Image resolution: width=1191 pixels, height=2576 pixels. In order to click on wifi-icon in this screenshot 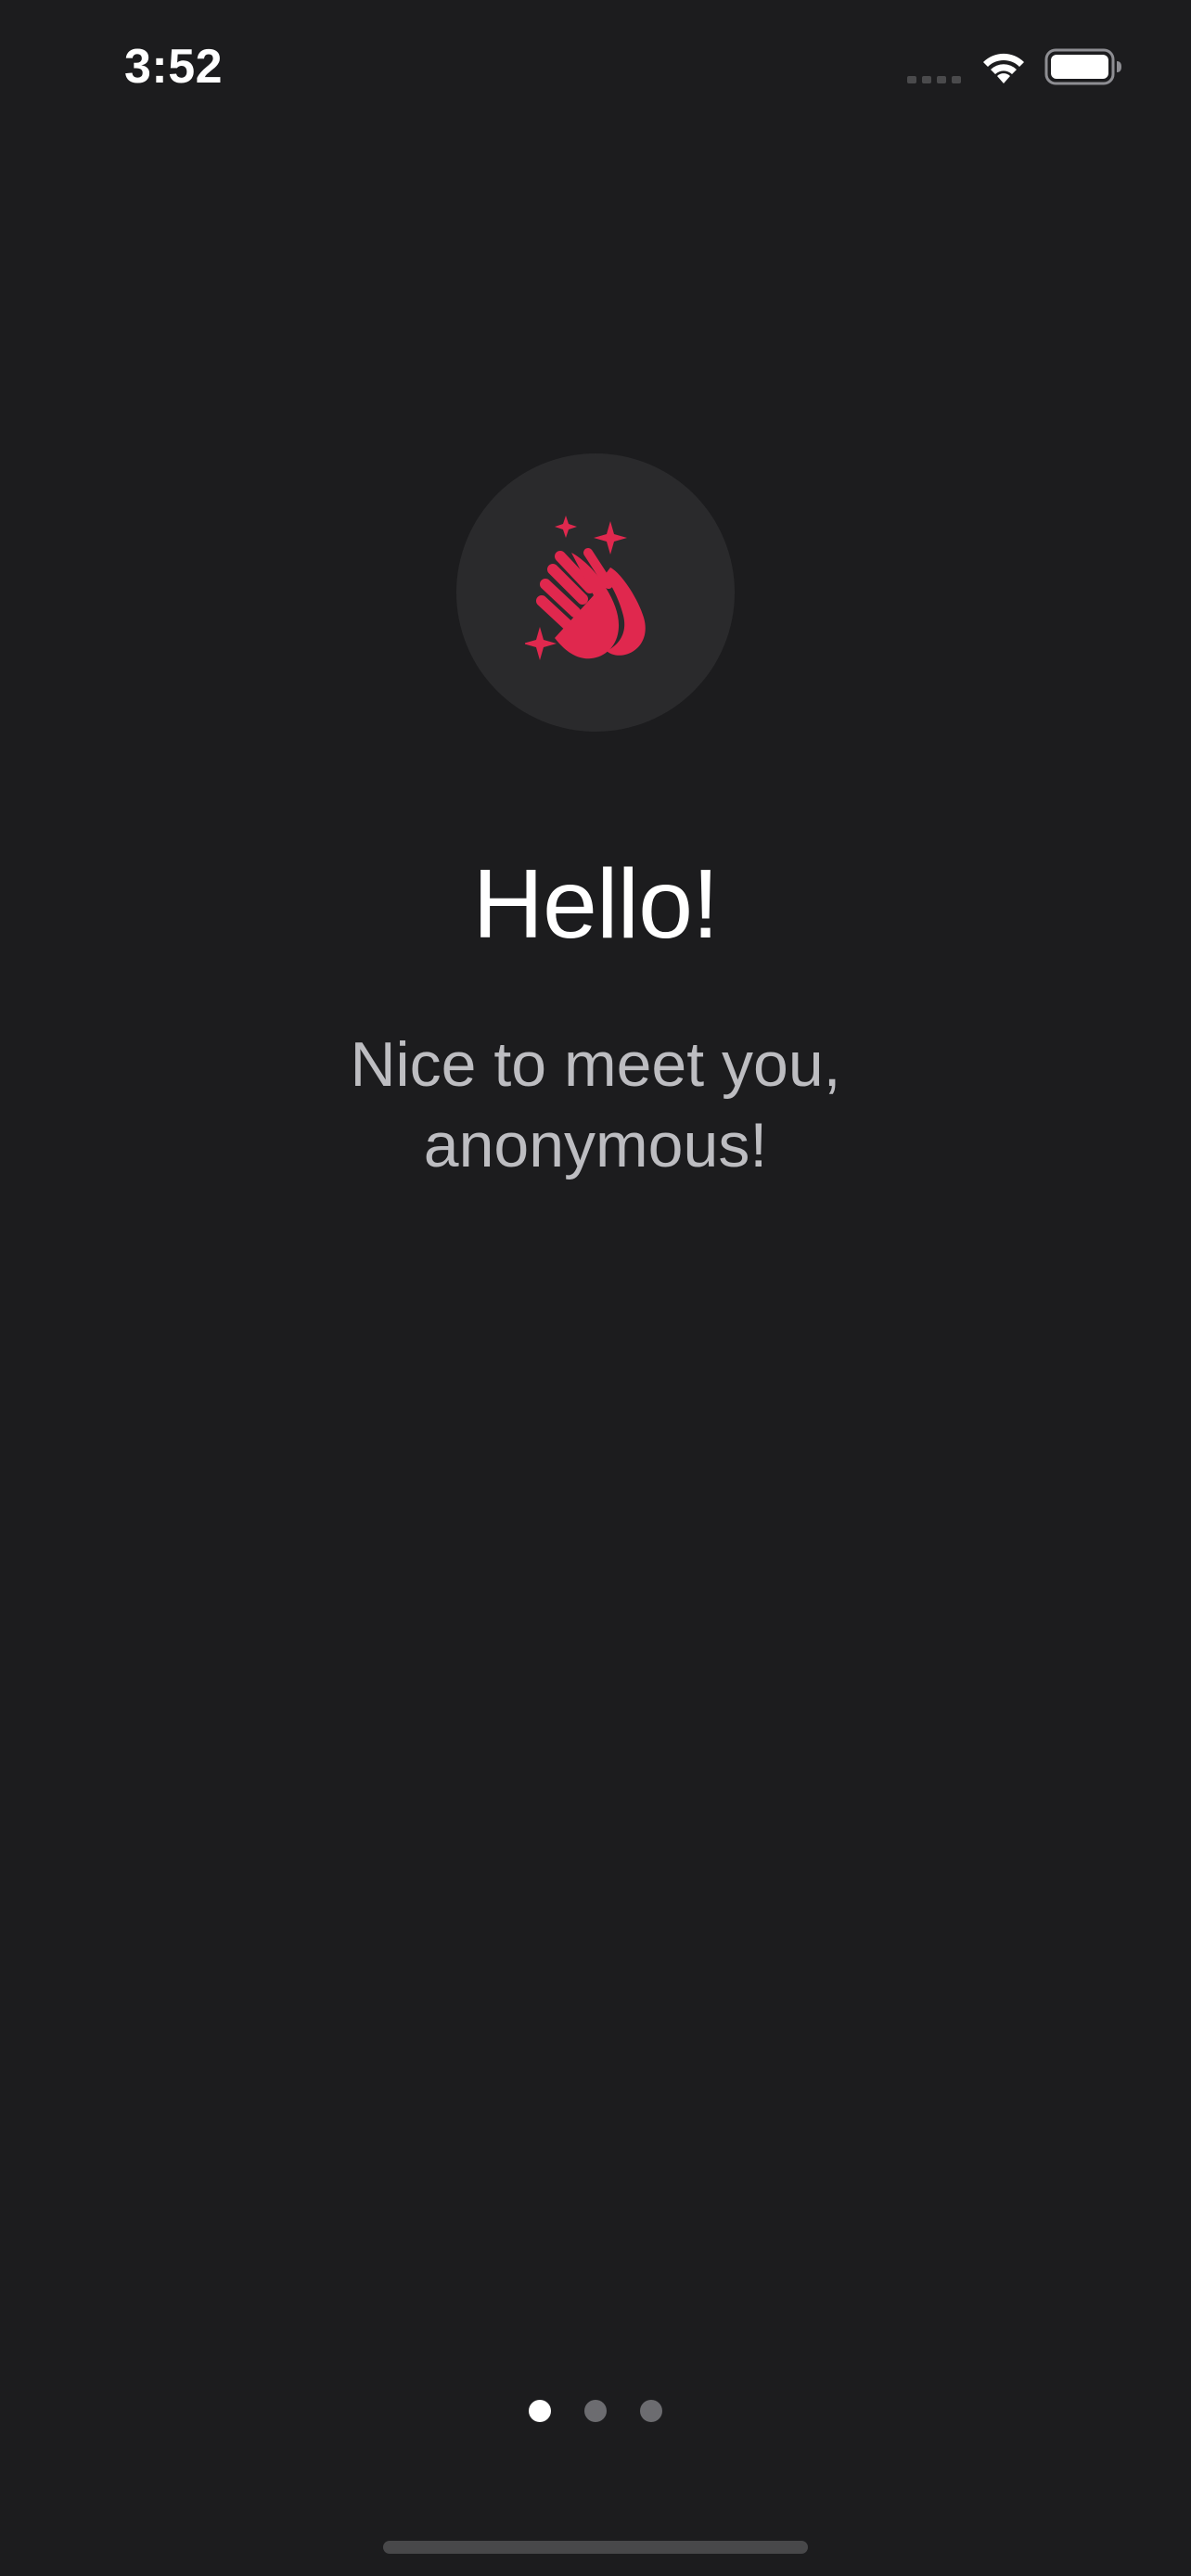, I will do `click(1003, 68)`.